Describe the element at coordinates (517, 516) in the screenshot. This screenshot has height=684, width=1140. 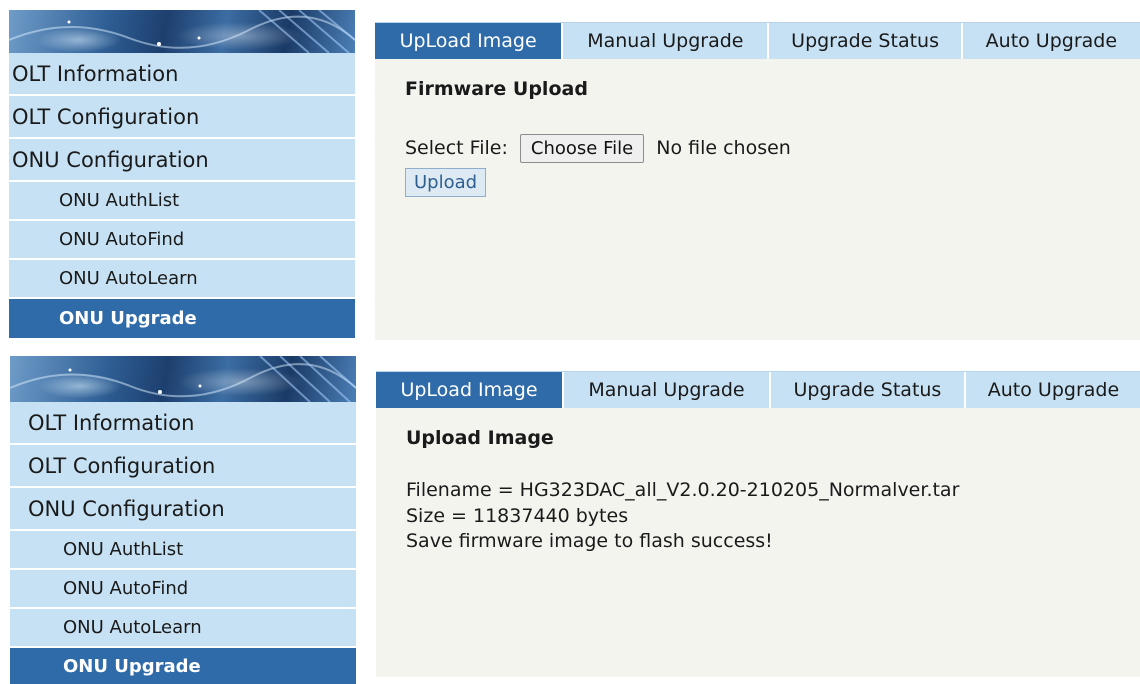
I see `size-text: Size = 11837440 bytes` at that location.